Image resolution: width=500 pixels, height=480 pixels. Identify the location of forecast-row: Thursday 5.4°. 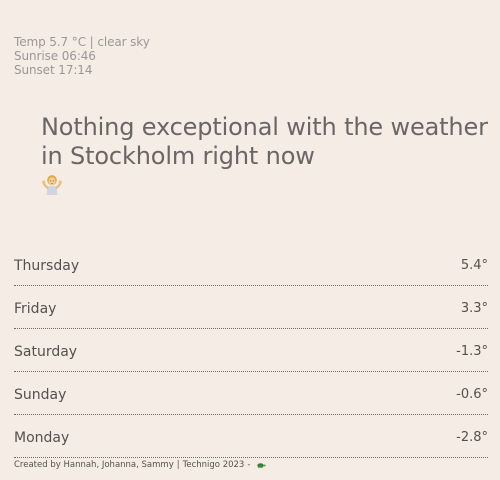
(251, 265).